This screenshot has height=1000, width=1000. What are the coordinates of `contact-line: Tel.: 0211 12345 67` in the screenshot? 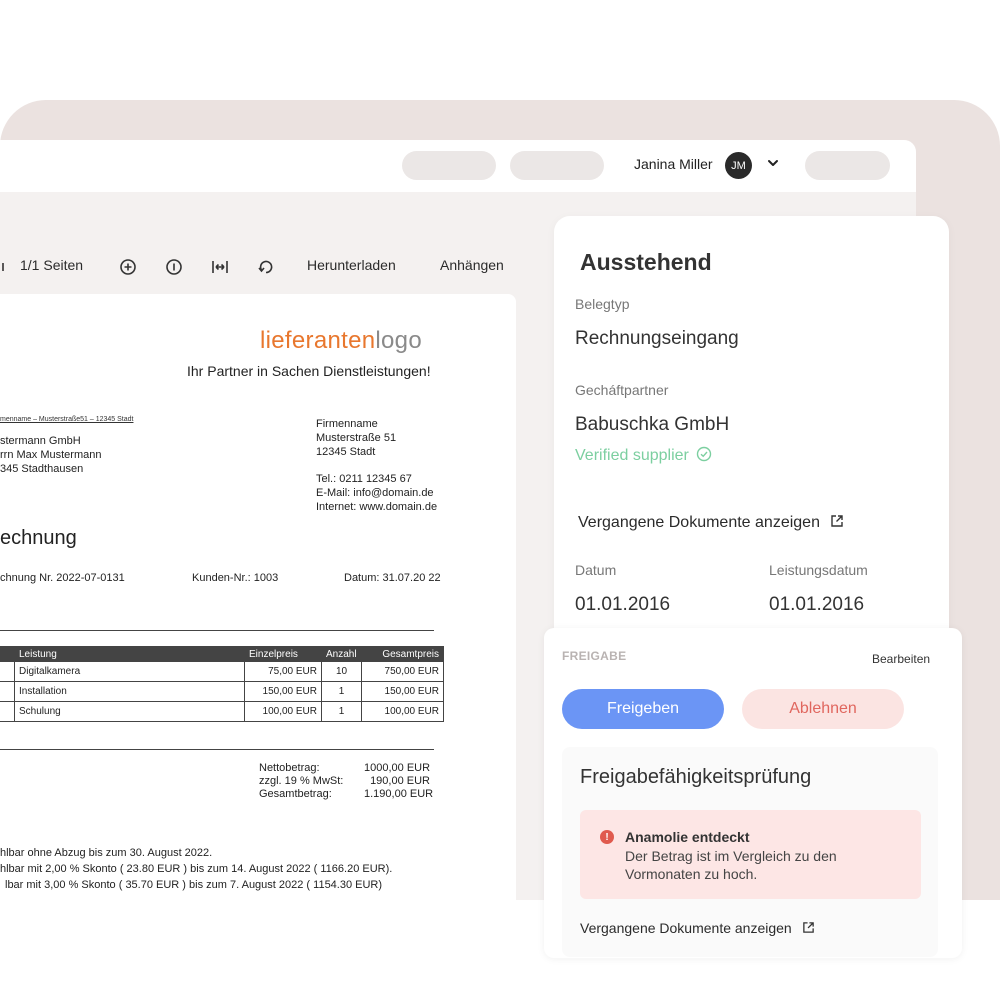 It's located at (364, 479).